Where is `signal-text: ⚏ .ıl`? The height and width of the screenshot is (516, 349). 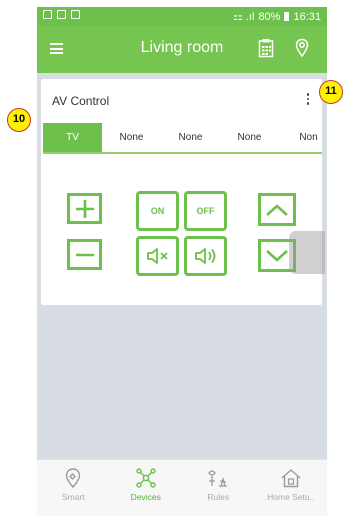
signal-text: ⚏ .ıl is located at coordinates (243, 17).